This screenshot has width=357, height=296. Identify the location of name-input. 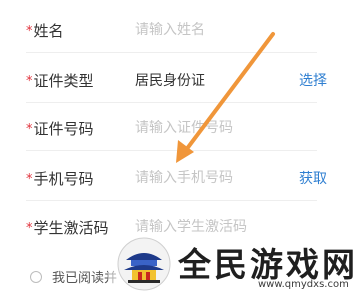
(209, 30).